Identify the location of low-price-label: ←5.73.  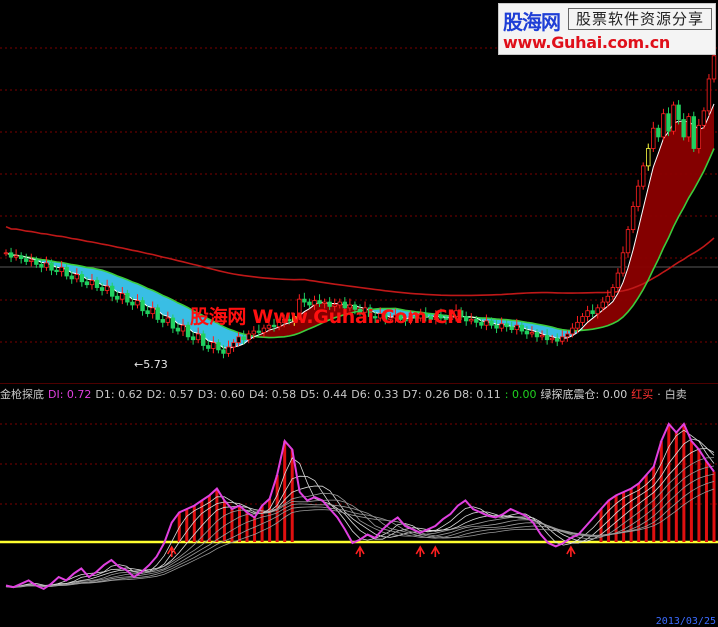
(151, 364).